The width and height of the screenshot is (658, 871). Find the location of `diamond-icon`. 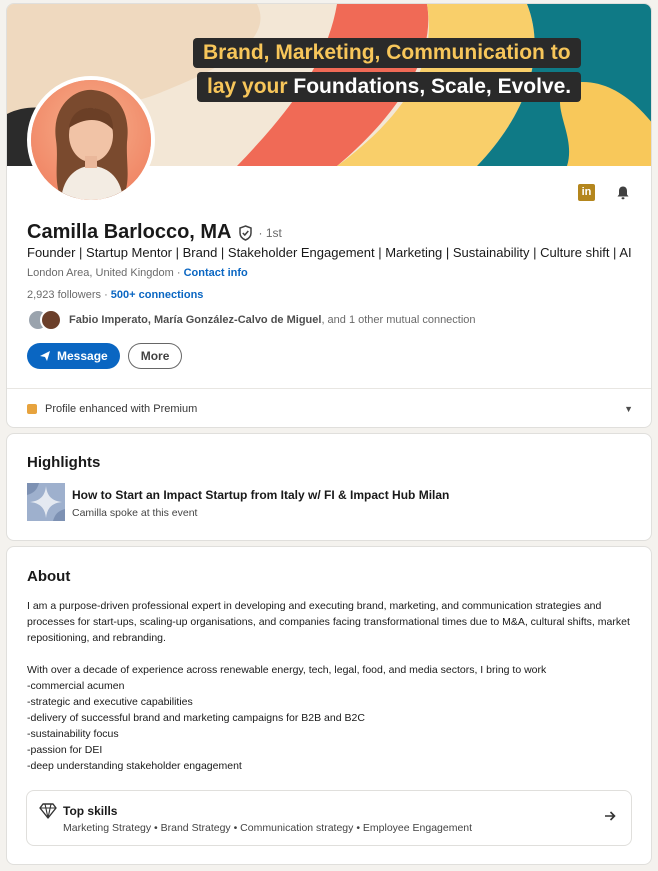

diamond-icon is located at coordinates (48, 811).